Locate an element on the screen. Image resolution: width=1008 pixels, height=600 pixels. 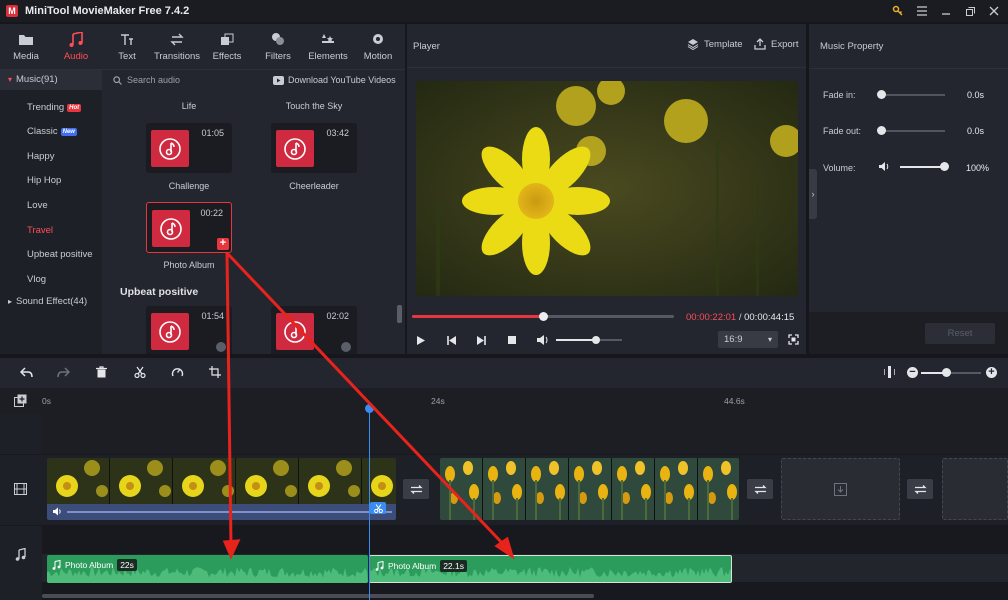
delete-icon is located at coordinates (101, 372).